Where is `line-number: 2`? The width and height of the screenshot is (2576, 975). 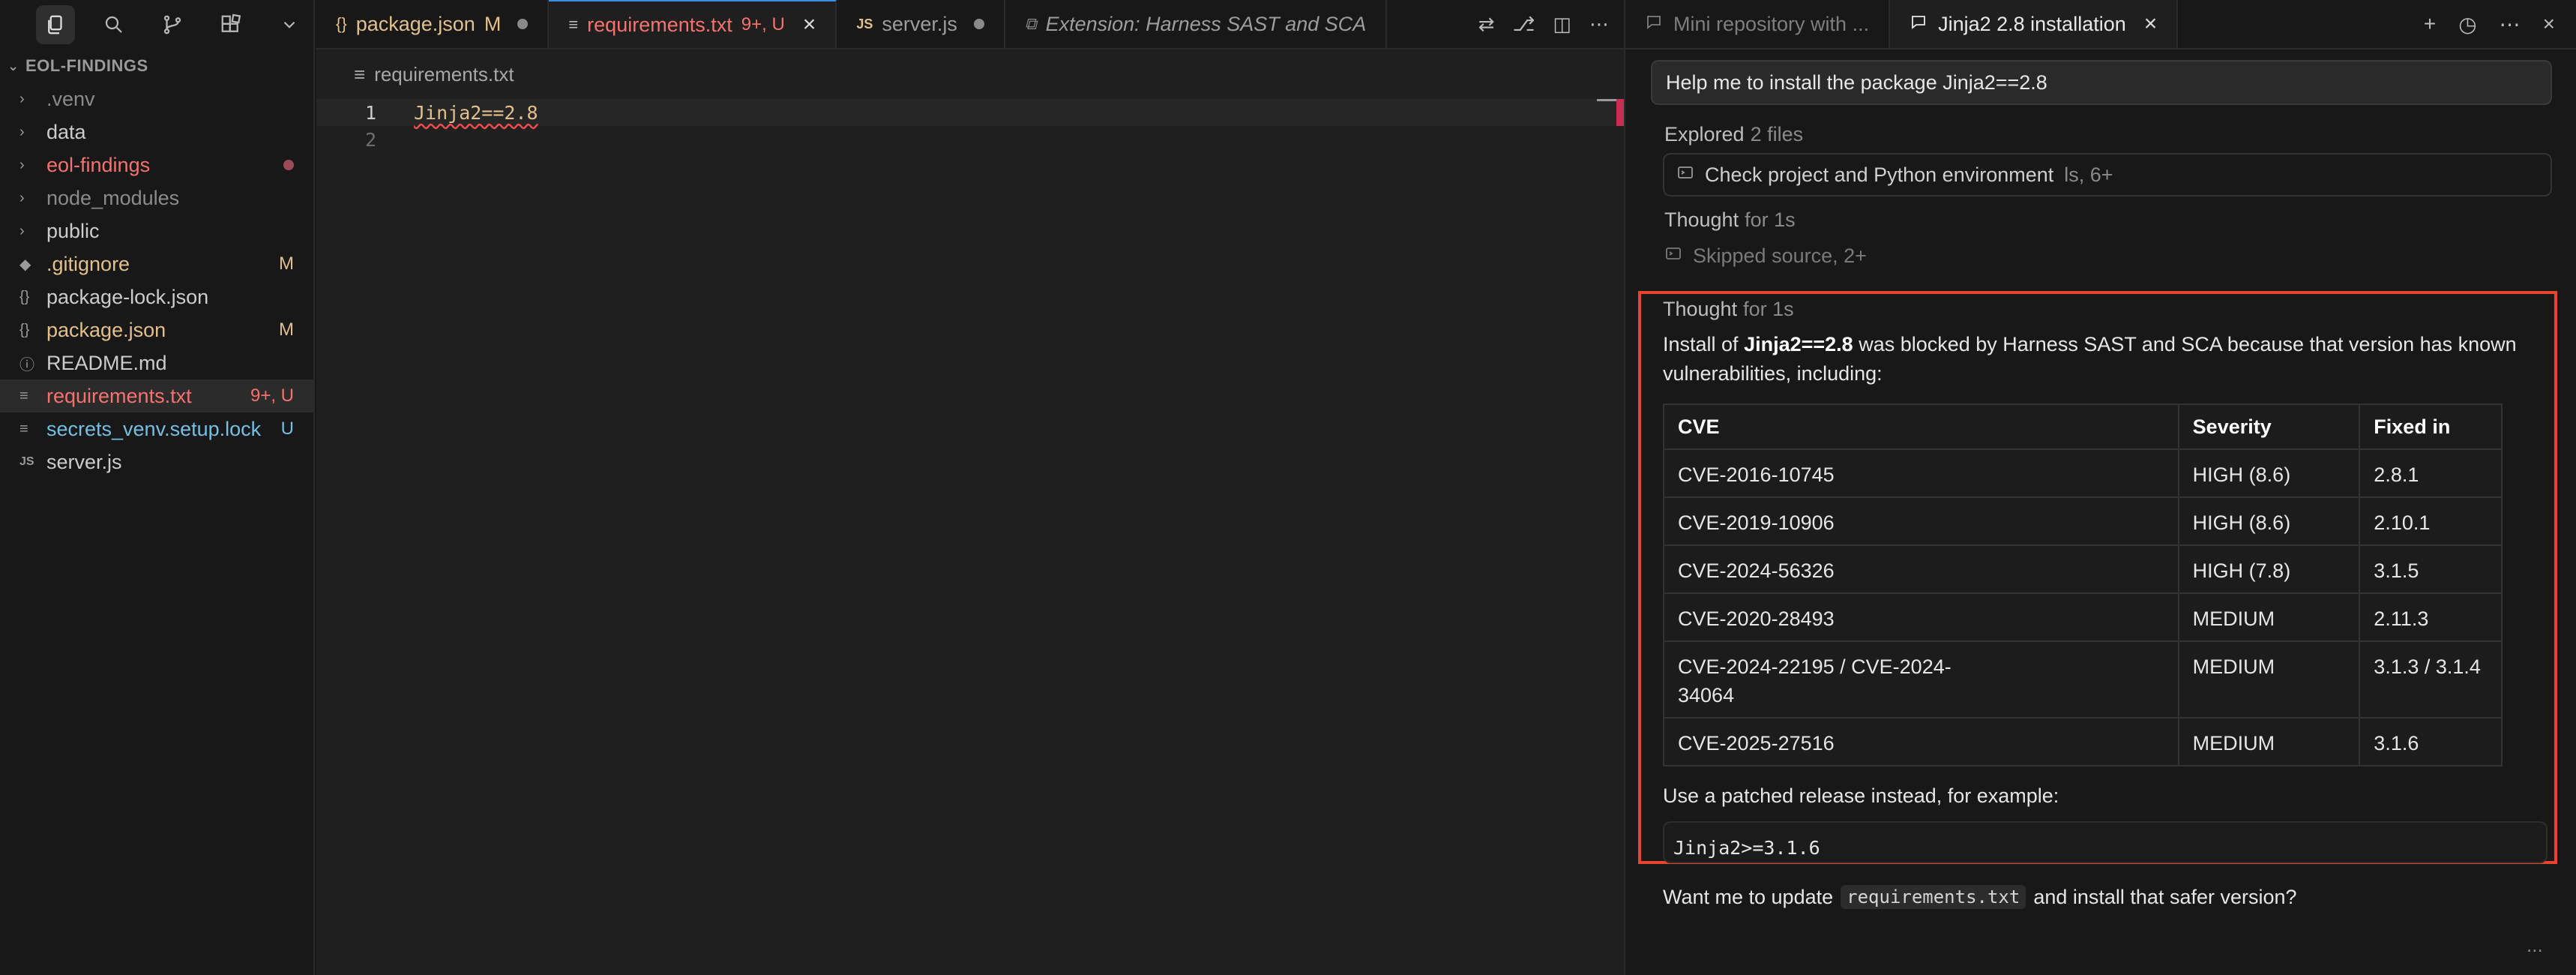 line-number: 2 is located at coordinates (370, 139).